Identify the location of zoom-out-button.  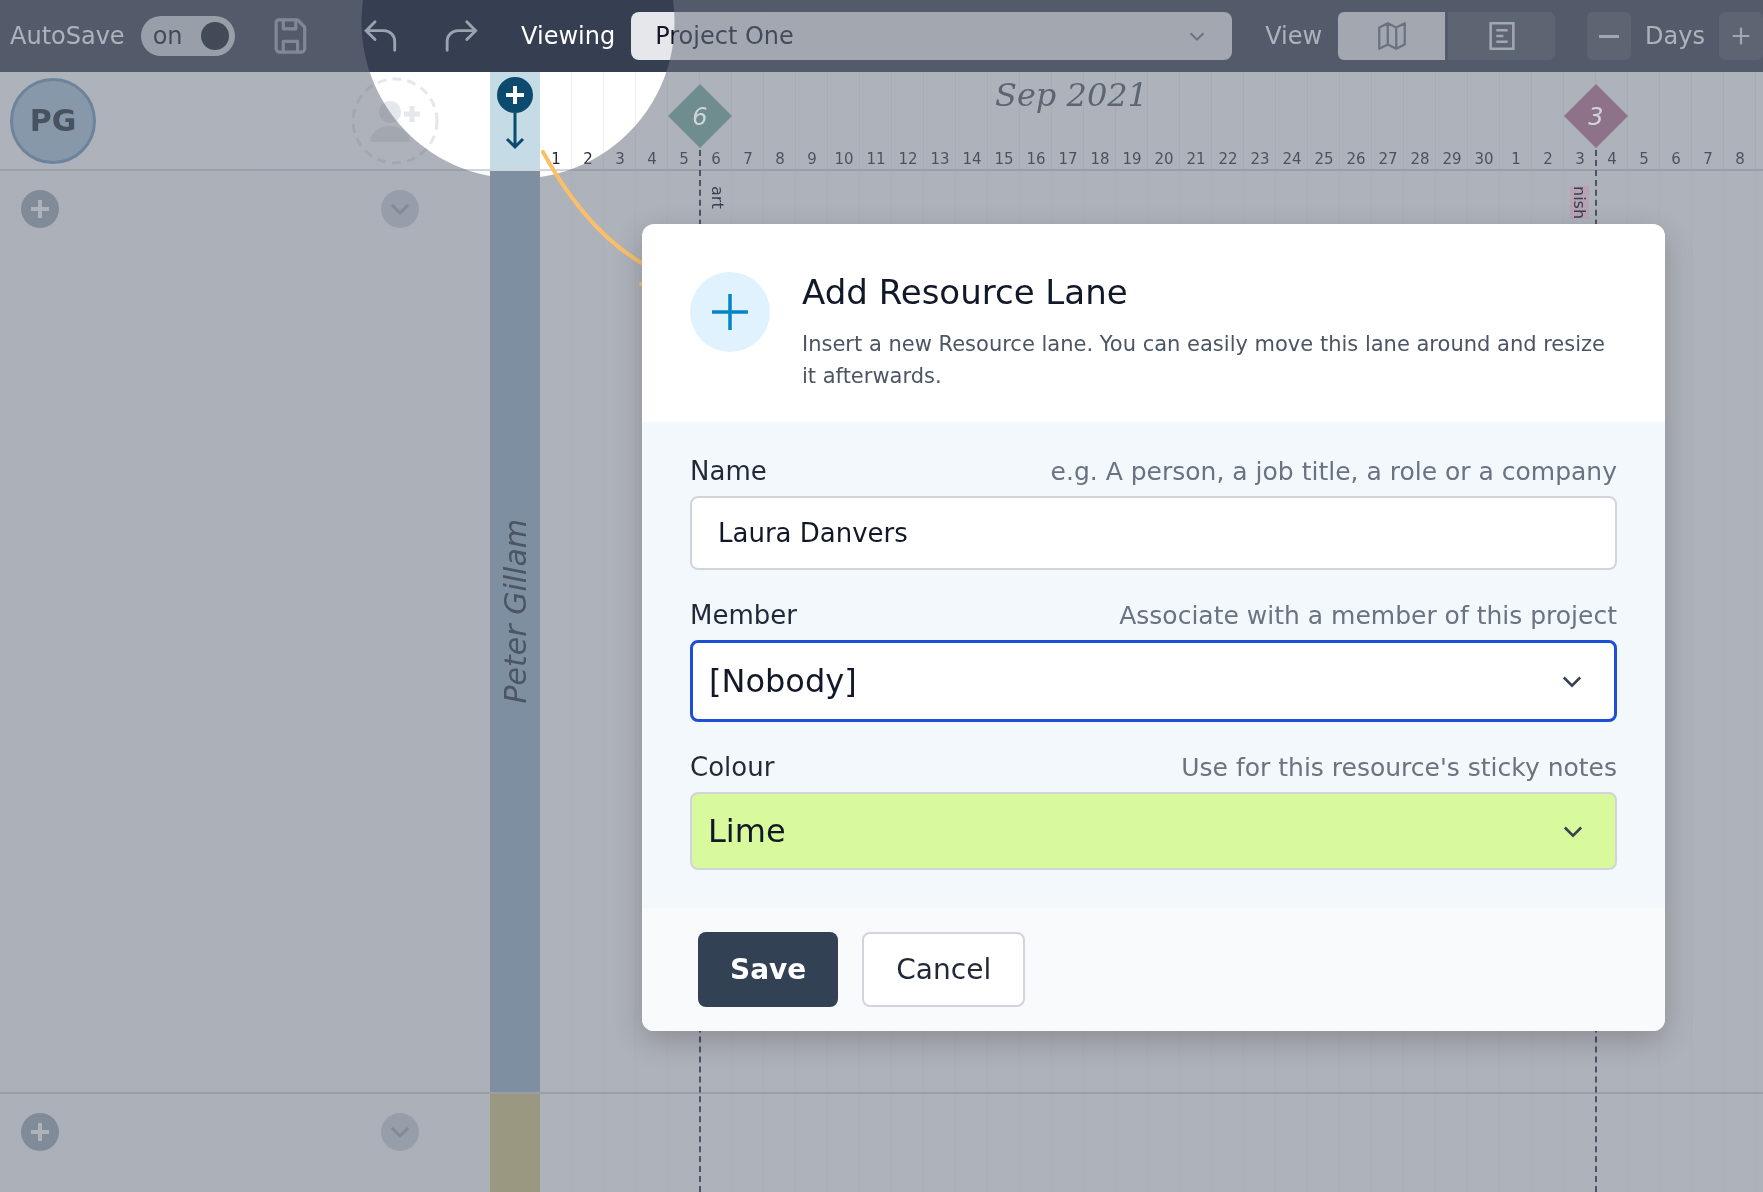
(1609, 36).